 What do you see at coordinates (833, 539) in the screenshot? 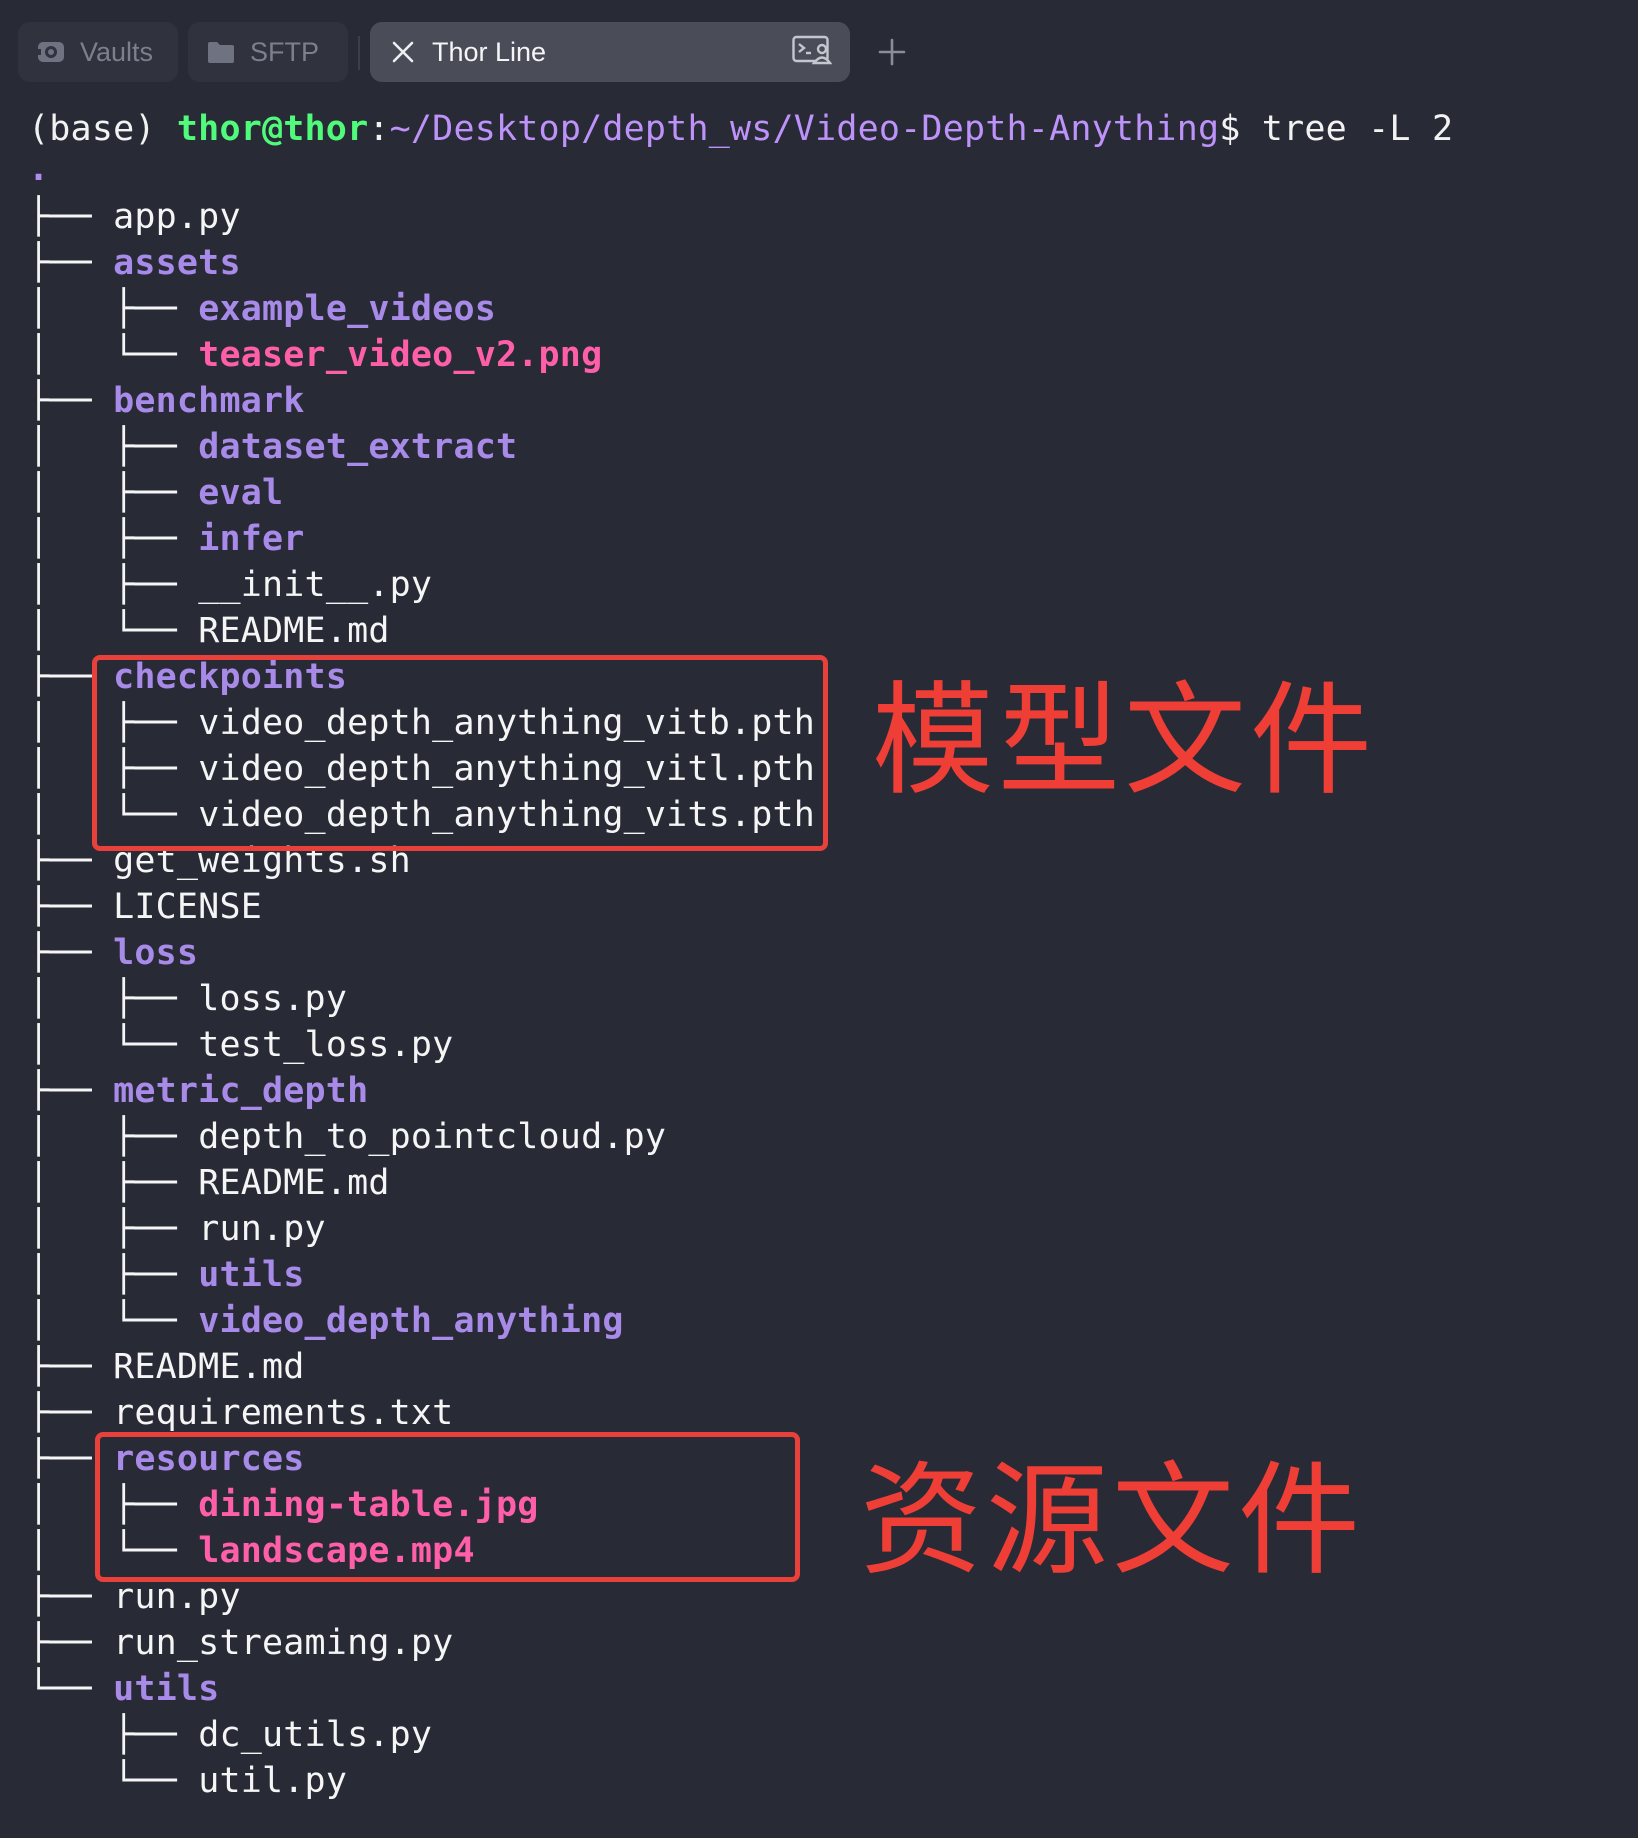
I see `tree-directory-row: │ ├── infer` at bounding box center [833, 539].